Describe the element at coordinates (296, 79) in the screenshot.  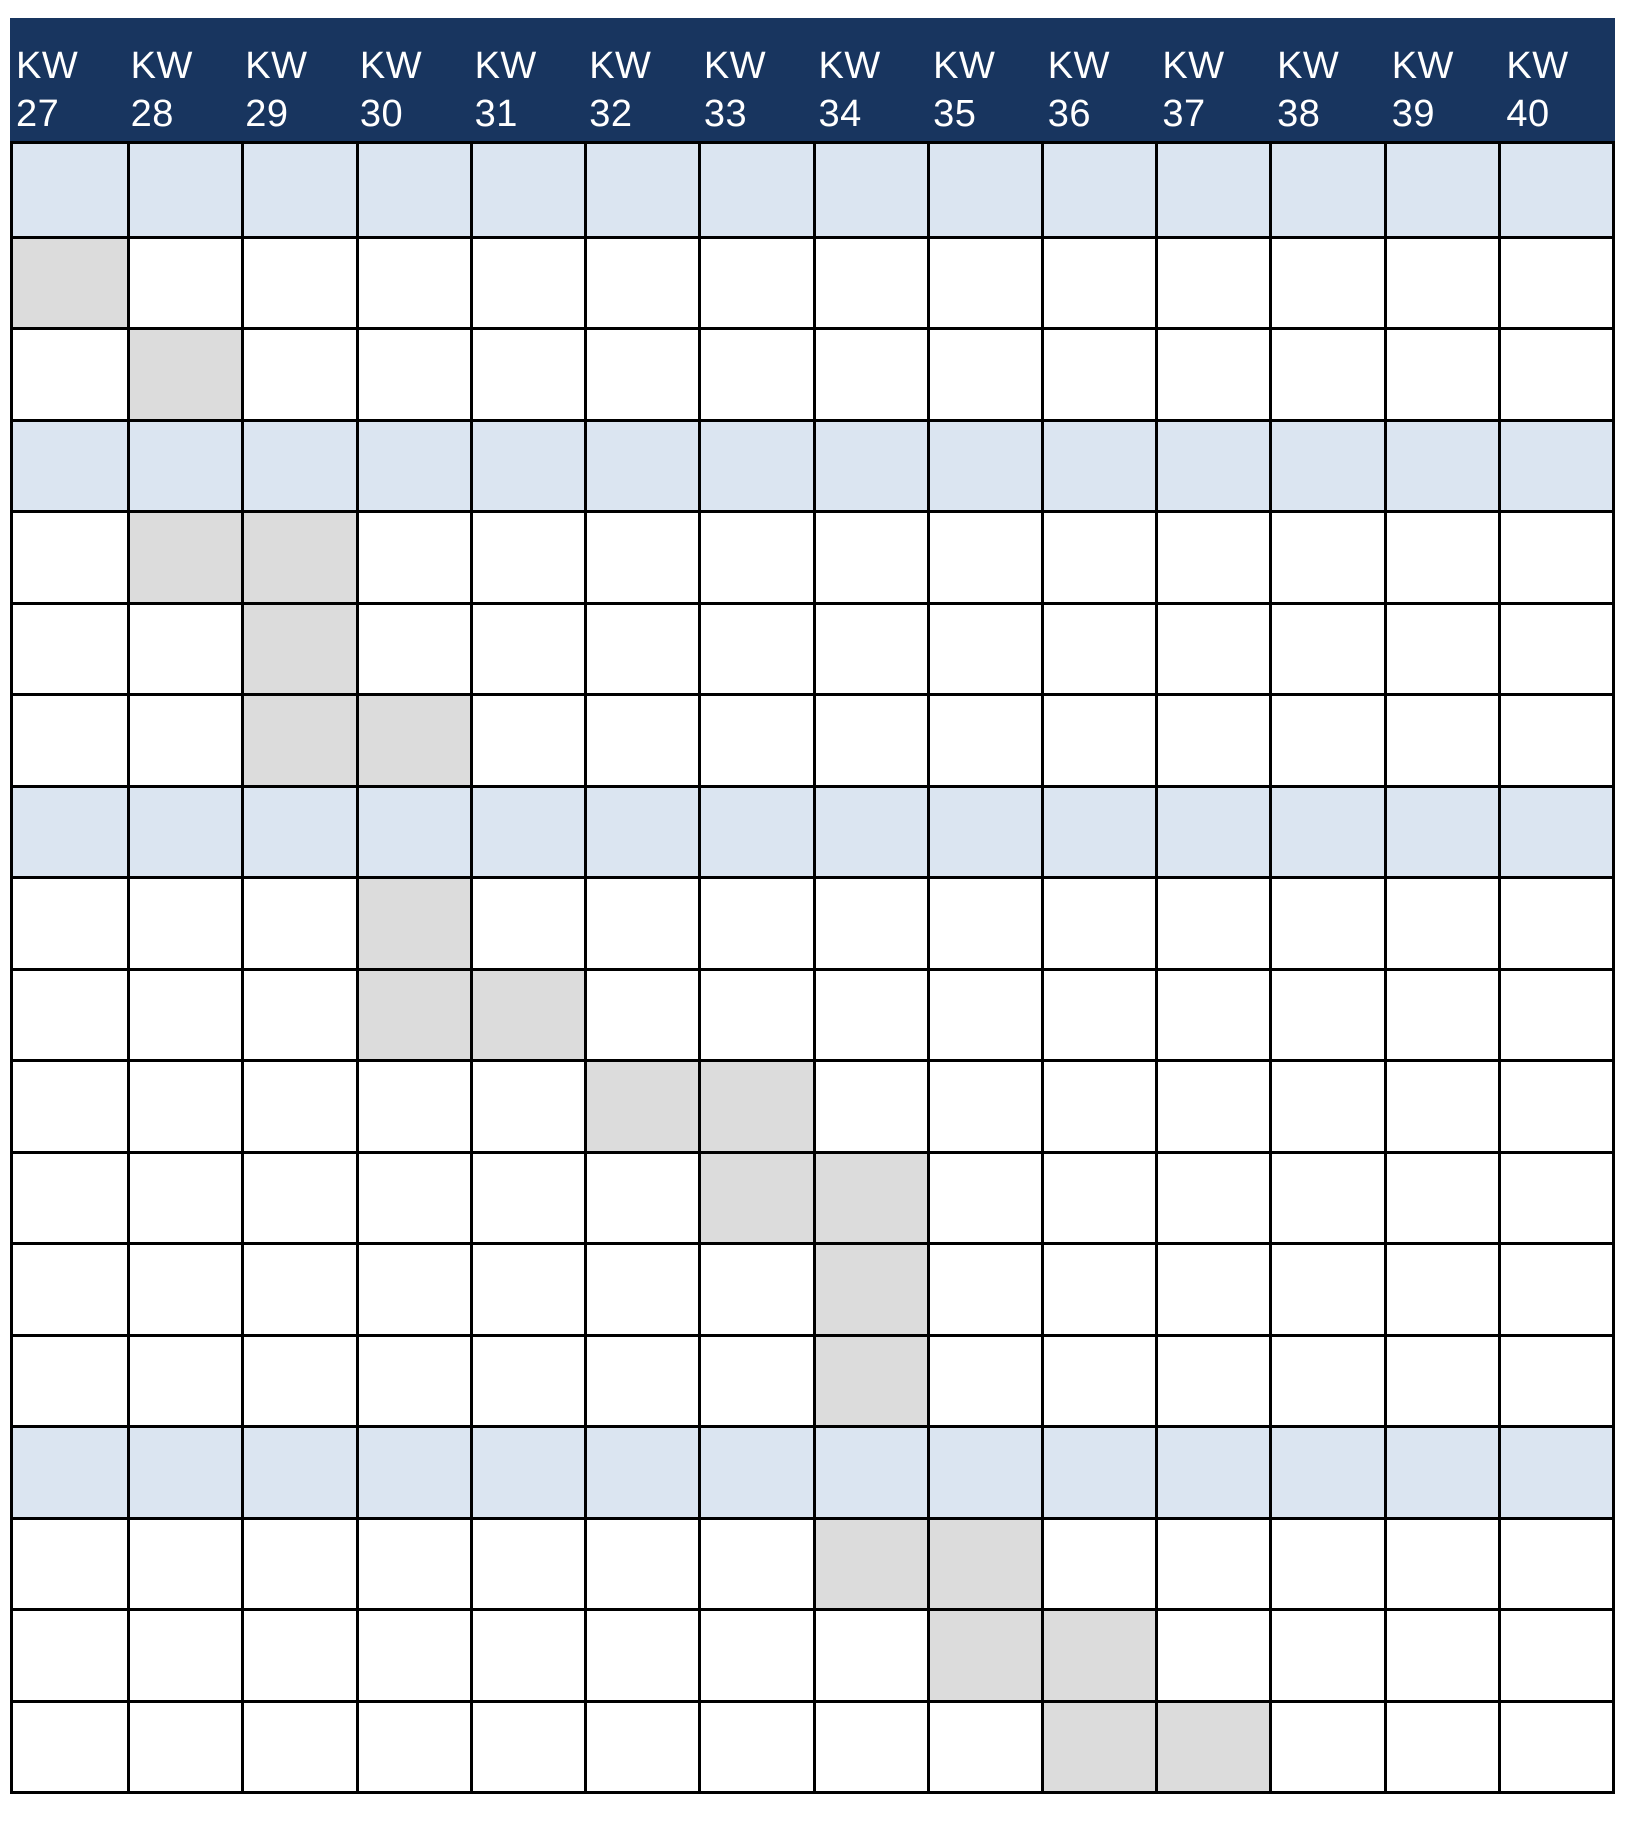
I see `week-header-cell: KW 29` at that location.